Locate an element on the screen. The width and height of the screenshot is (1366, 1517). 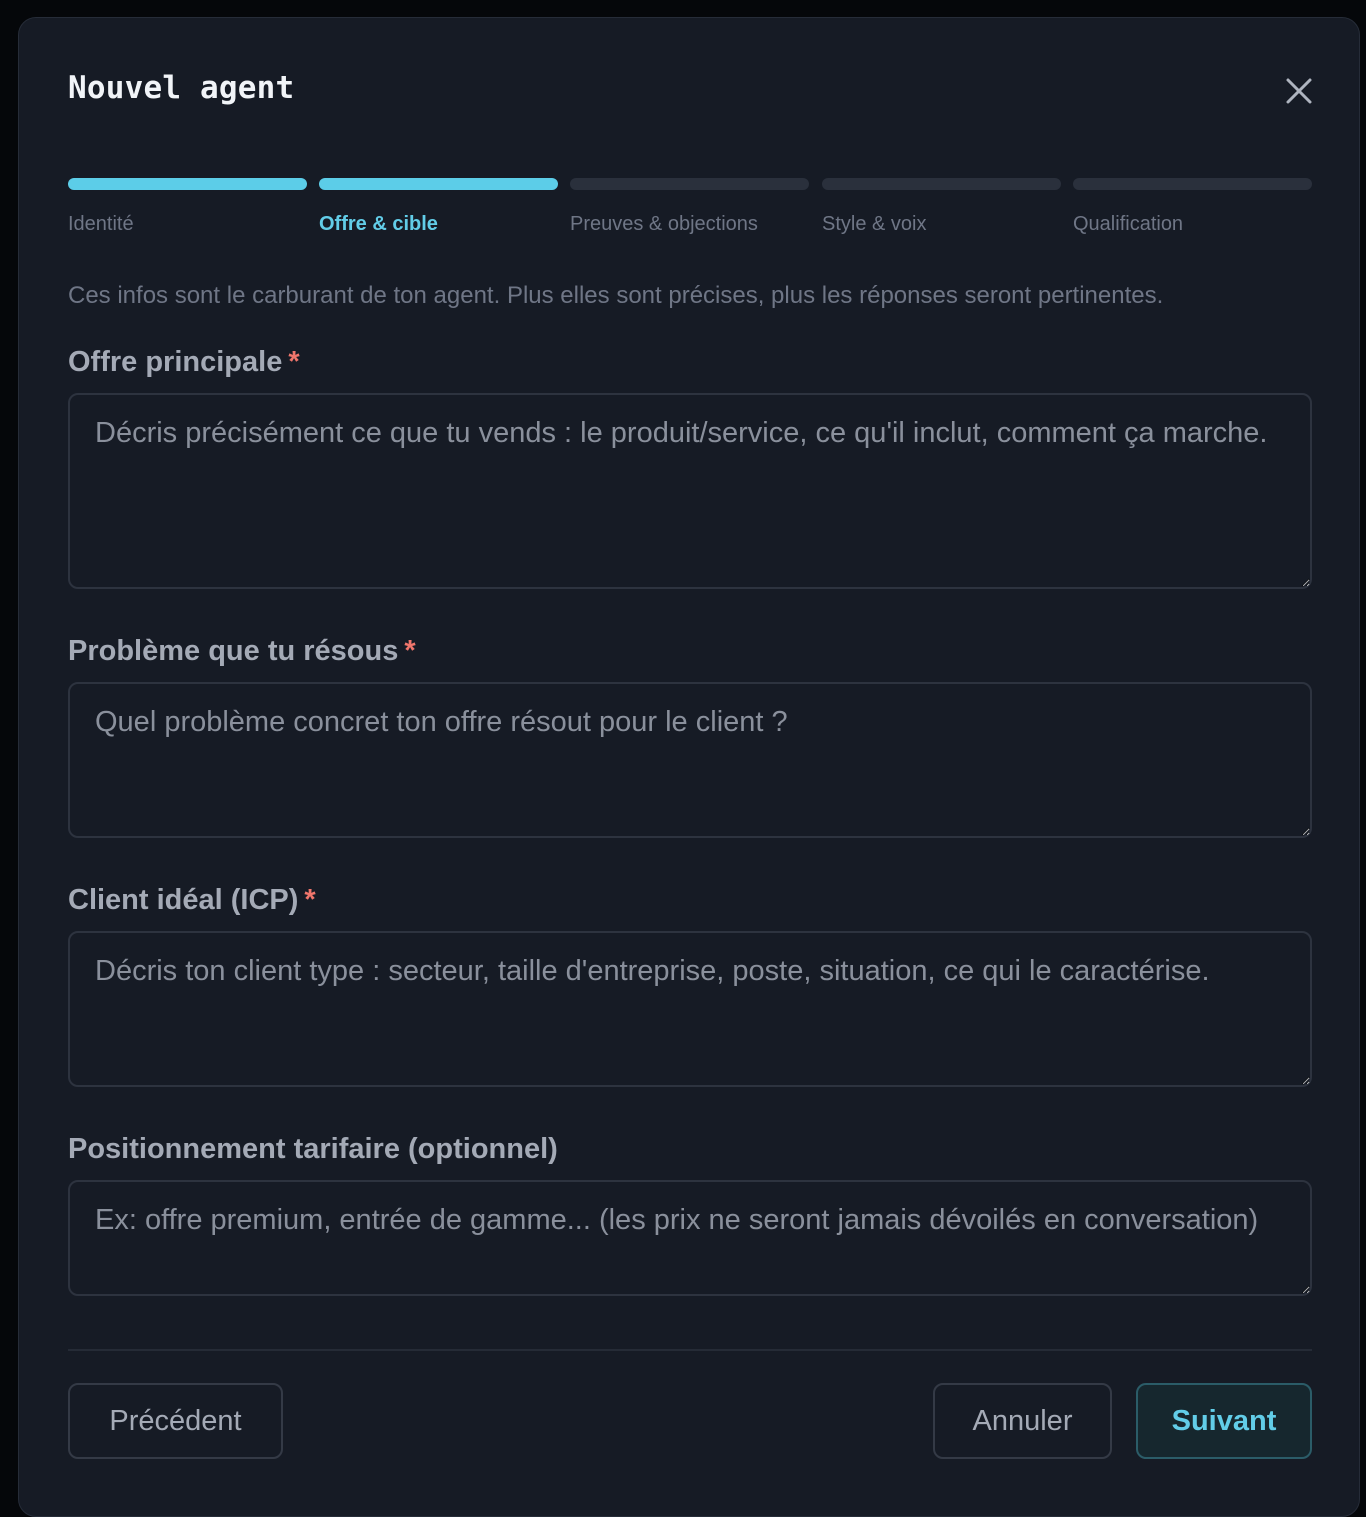
field-offre-principale: Offre principale * is located at coordinates (690, 467).